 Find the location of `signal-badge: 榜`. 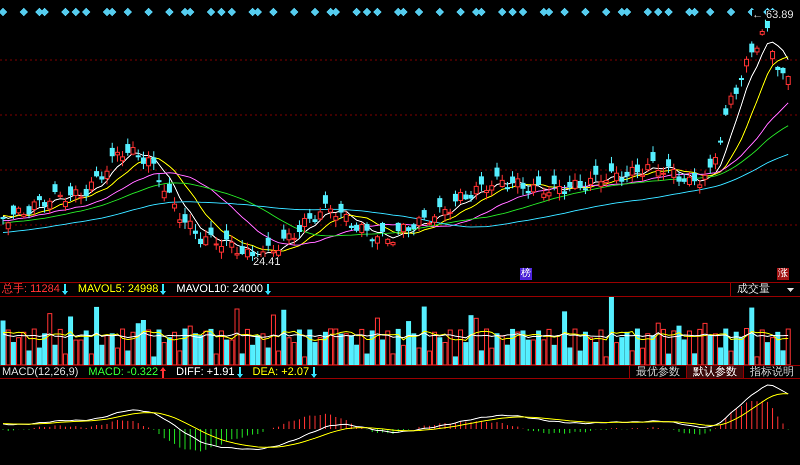

signal-badge: 榜 is located at coordinates (526, 274).